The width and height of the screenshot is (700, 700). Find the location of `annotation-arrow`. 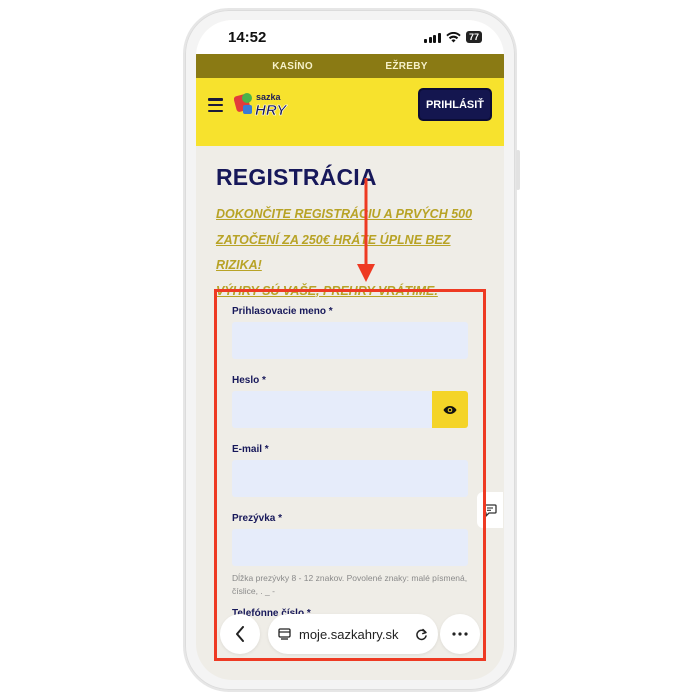

annotation-arrow is located at coordinates (366, 230).